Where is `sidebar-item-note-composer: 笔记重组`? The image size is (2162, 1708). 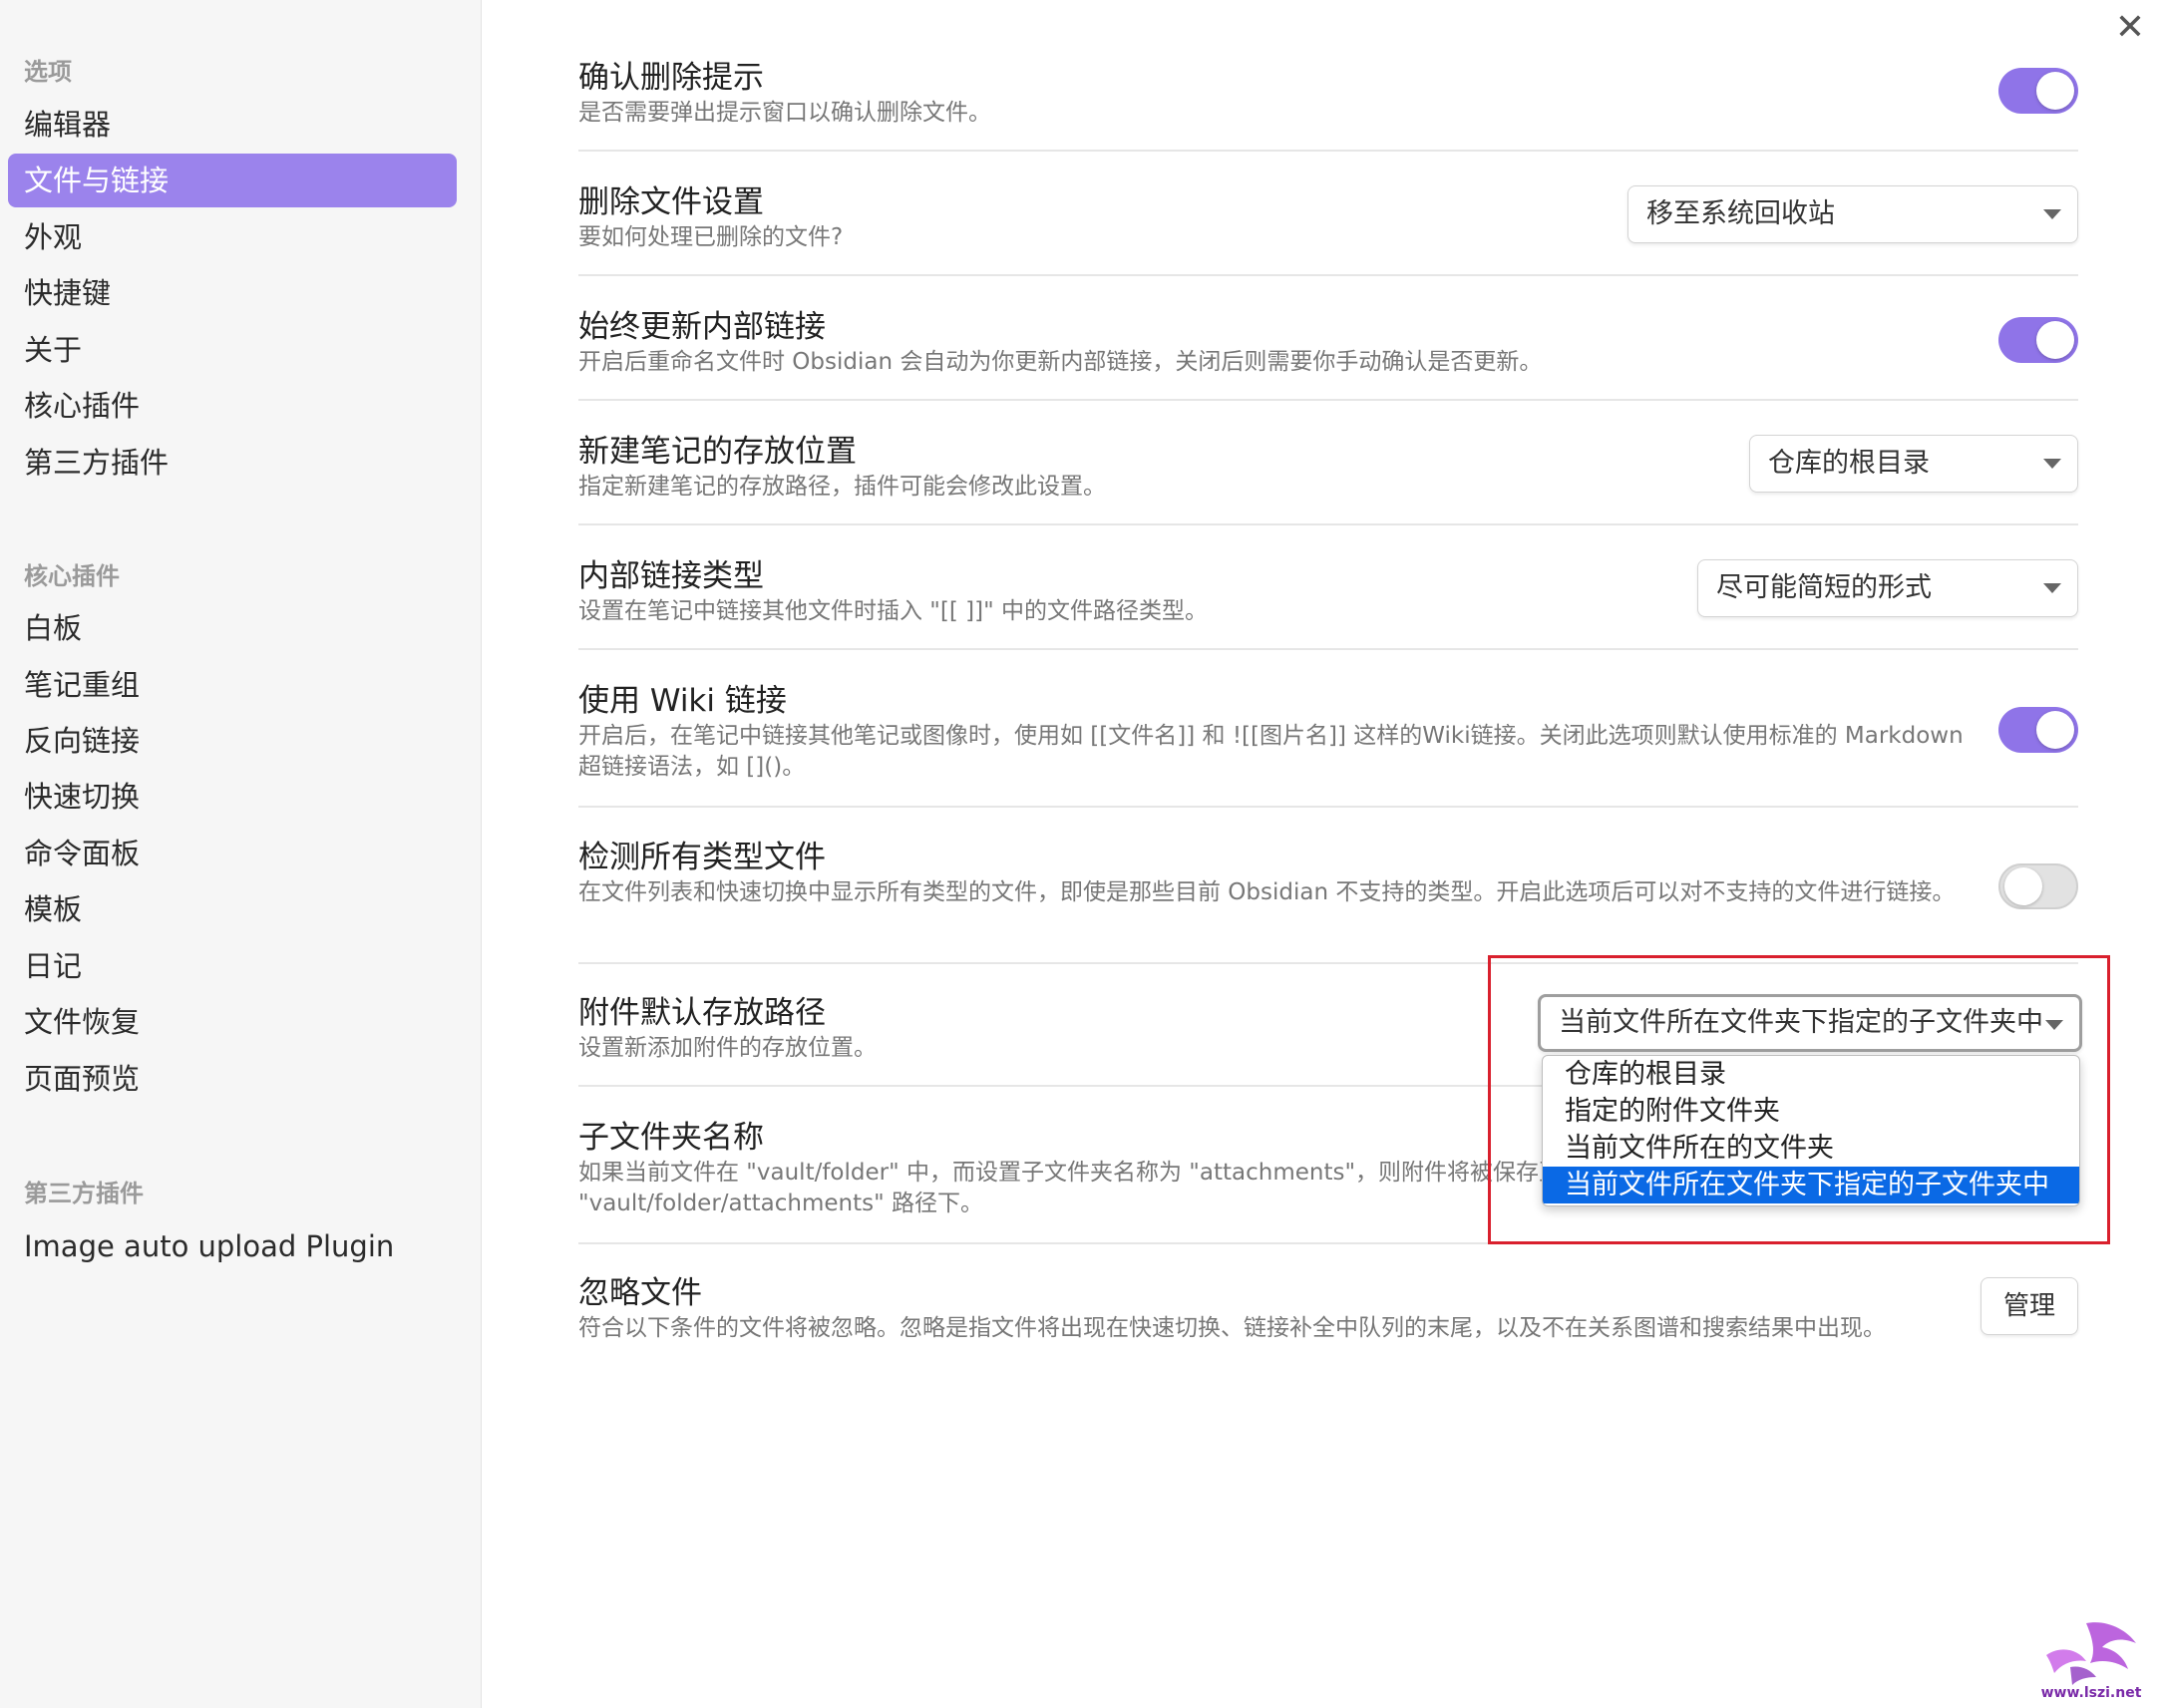 sidebar-item-note-composer: 笔记重组 is located at coordinates (232, 685).